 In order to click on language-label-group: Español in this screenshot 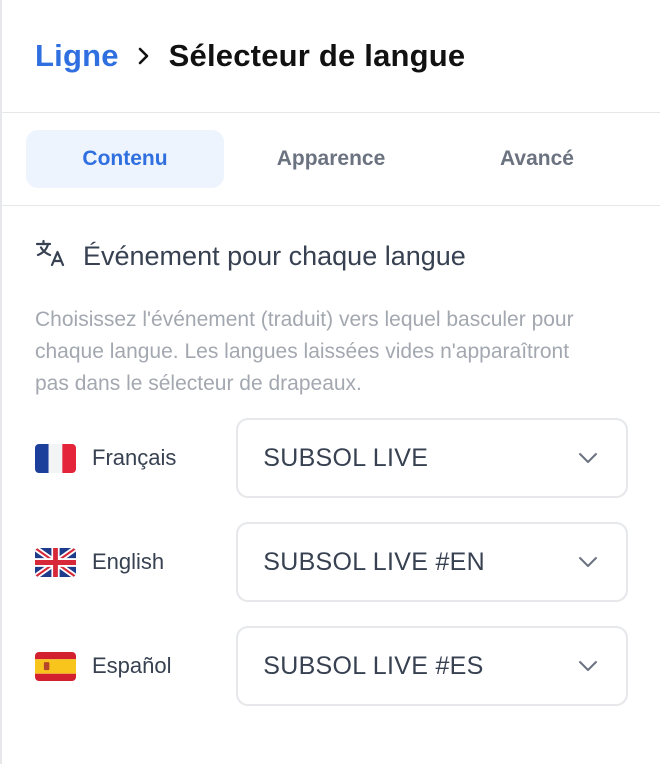, I will do `click(135, 666)`.